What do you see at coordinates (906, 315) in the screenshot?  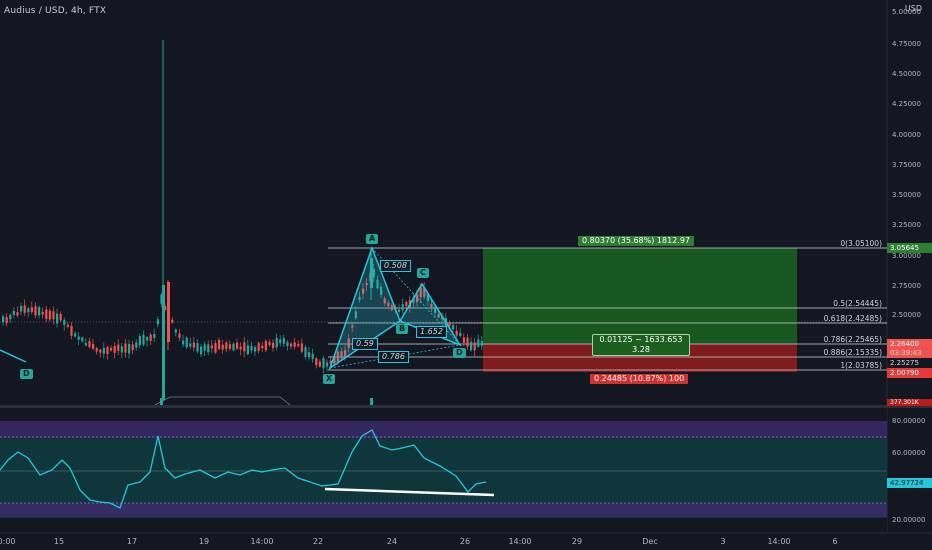 I see `price-label: 2.50000` at bounding box center [906, 315].